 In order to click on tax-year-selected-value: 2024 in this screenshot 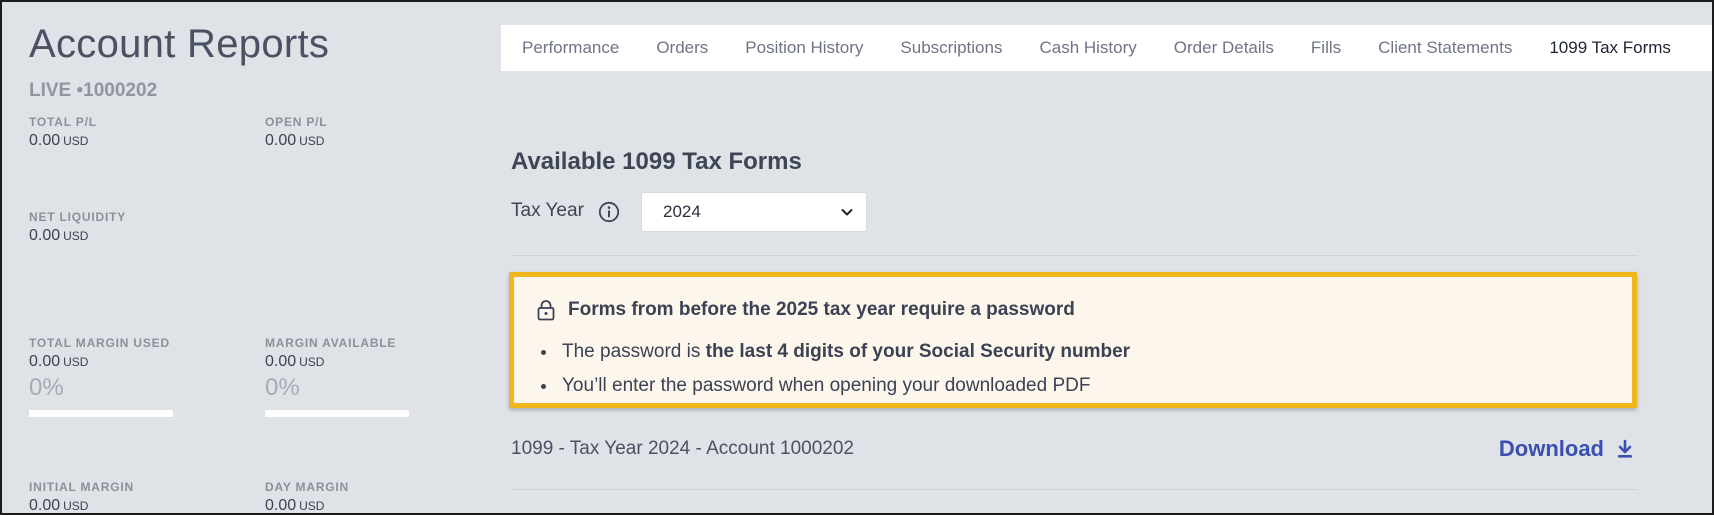, I will do `click(682, 211)`.